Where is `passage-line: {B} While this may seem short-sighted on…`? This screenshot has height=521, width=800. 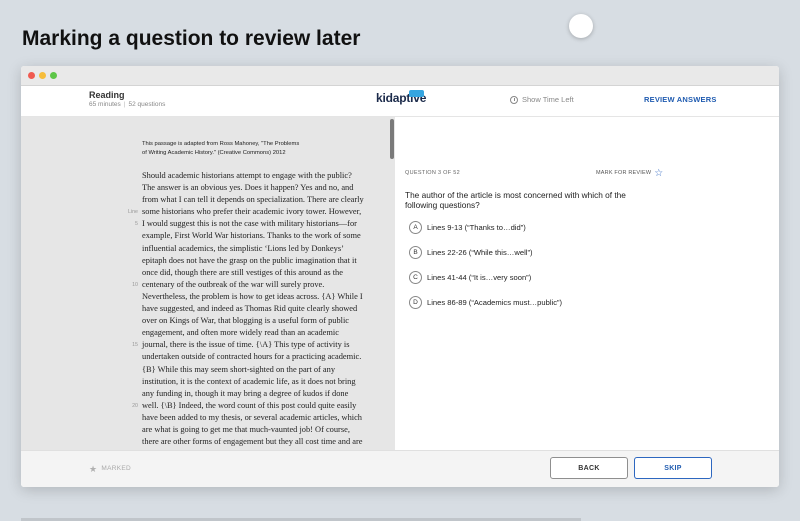
passage-line: {B} While this may seem short-sighted on… is located at coordinates (239, 369).